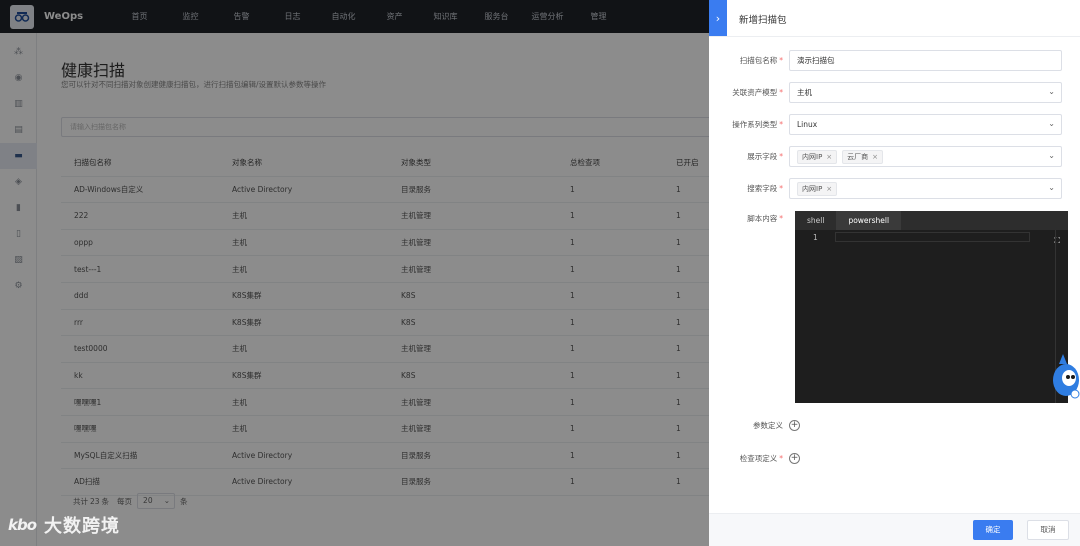 This screenshot has height=546, width=1080. I want to click on field-os: 操作系列类型 * Linux ⌄, so click(885, 124).